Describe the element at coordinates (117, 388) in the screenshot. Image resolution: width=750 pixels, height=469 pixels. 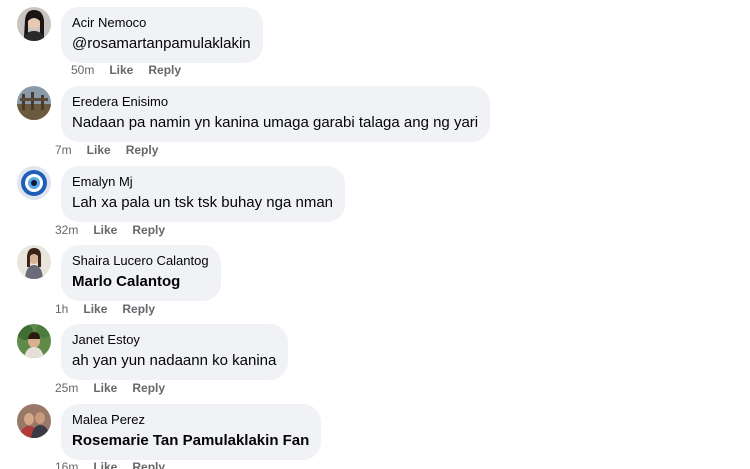
I see `comment-actions: 25m Like Reply` at that location.